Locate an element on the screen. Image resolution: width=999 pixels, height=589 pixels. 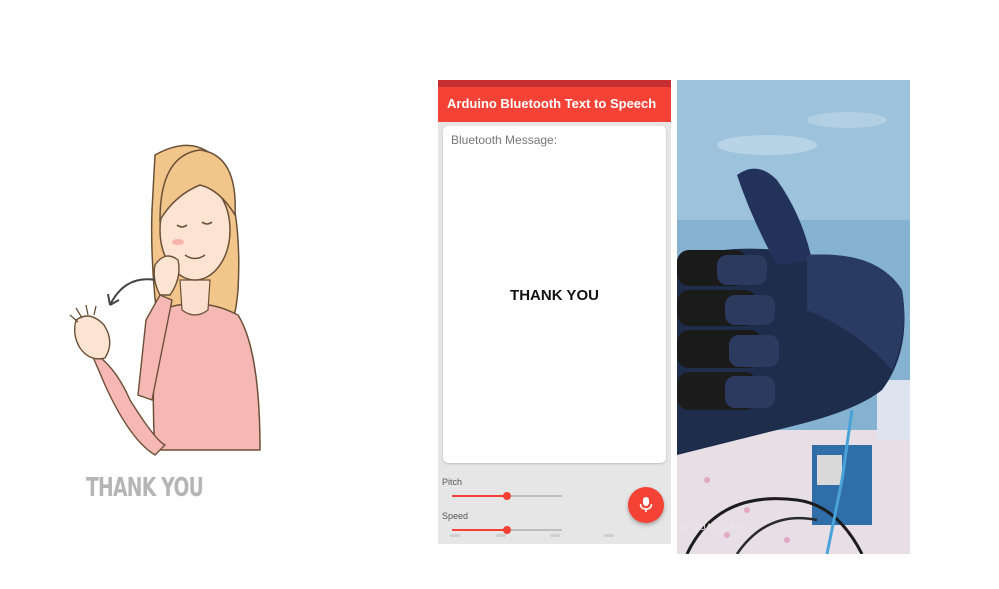
system-nav-bar is located at coordinates (554, 538).